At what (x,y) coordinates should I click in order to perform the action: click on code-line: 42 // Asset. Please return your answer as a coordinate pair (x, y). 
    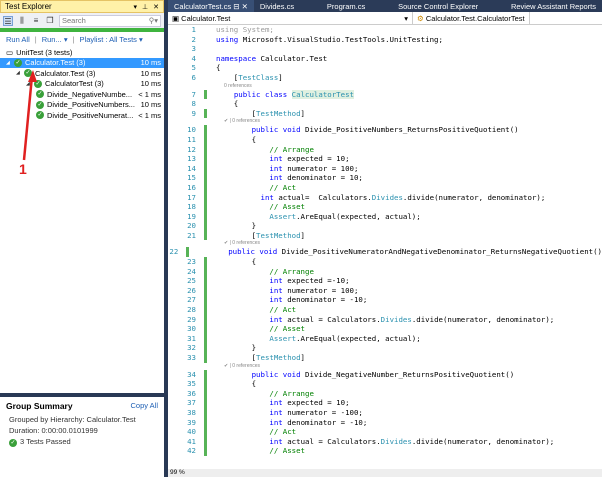
    Looking at the image, I should click on (385, 451).